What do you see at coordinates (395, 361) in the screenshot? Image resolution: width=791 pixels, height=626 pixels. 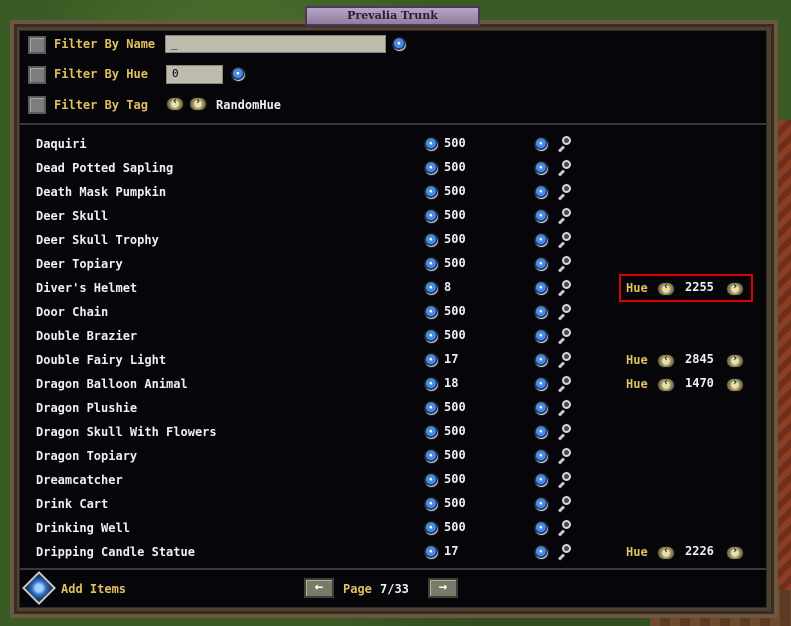 I see `item-row: Double Fairy Light 17 Hue ‹ 2845 ›` at bounding box center [395, 361].